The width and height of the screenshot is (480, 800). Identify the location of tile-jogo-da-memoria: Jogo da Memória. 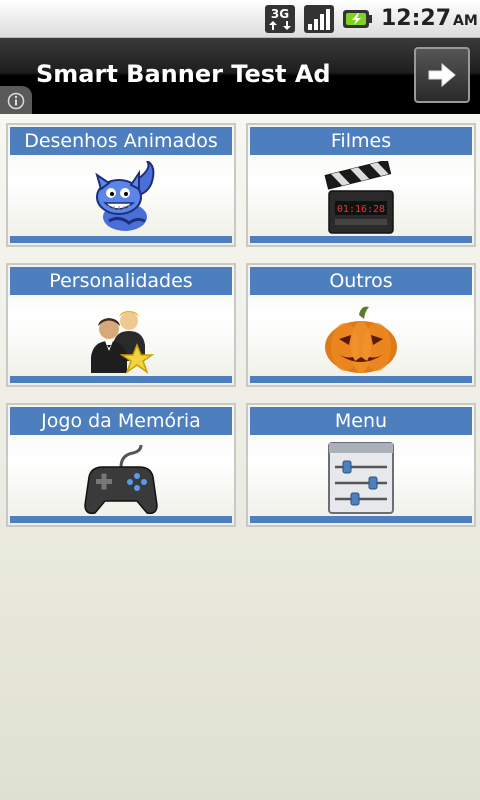
(121, 465).